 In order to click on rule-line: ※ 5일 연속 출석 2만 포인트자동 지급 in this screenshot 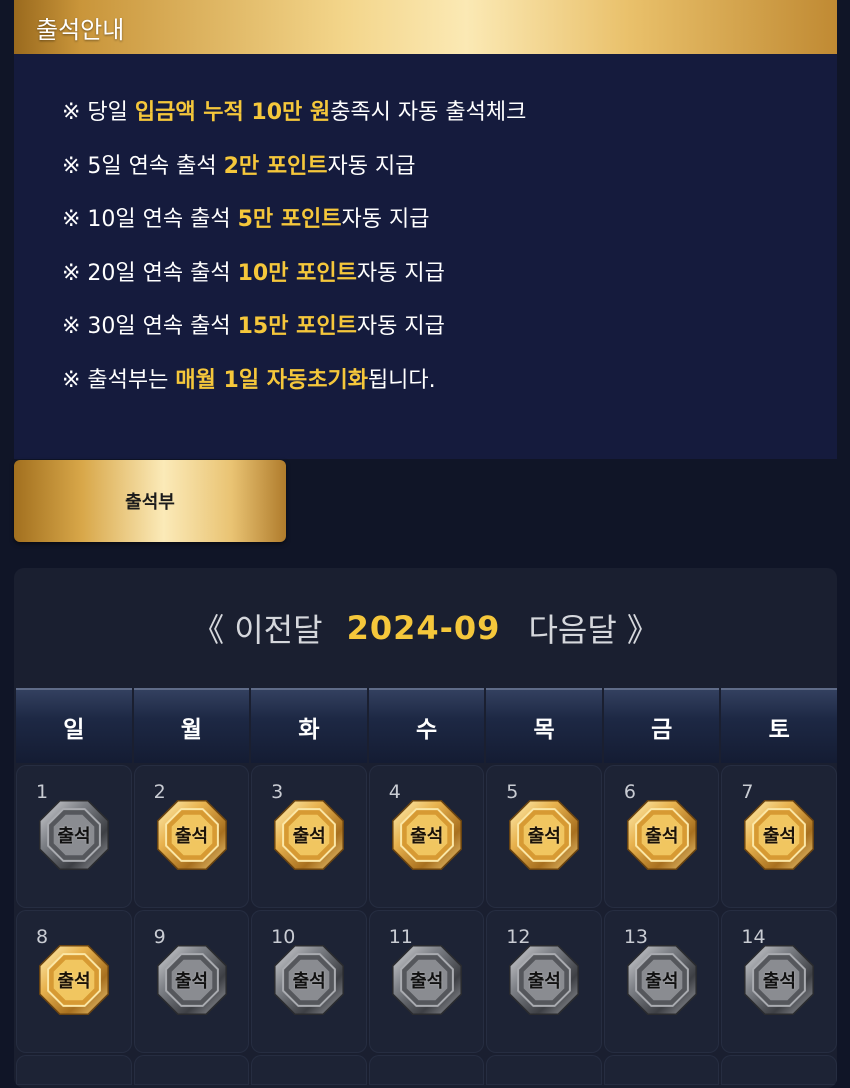, I will do `click(239, 166)`.